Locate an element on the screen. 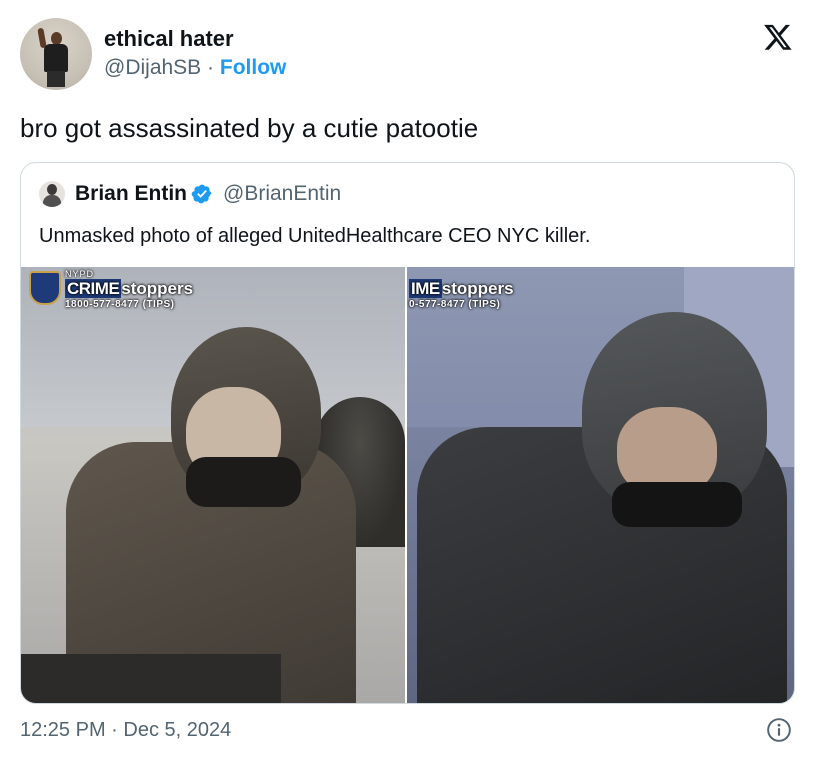  watermark-phone: 1800-577-8477 (TIPS) is located at coordinates (120, 304).